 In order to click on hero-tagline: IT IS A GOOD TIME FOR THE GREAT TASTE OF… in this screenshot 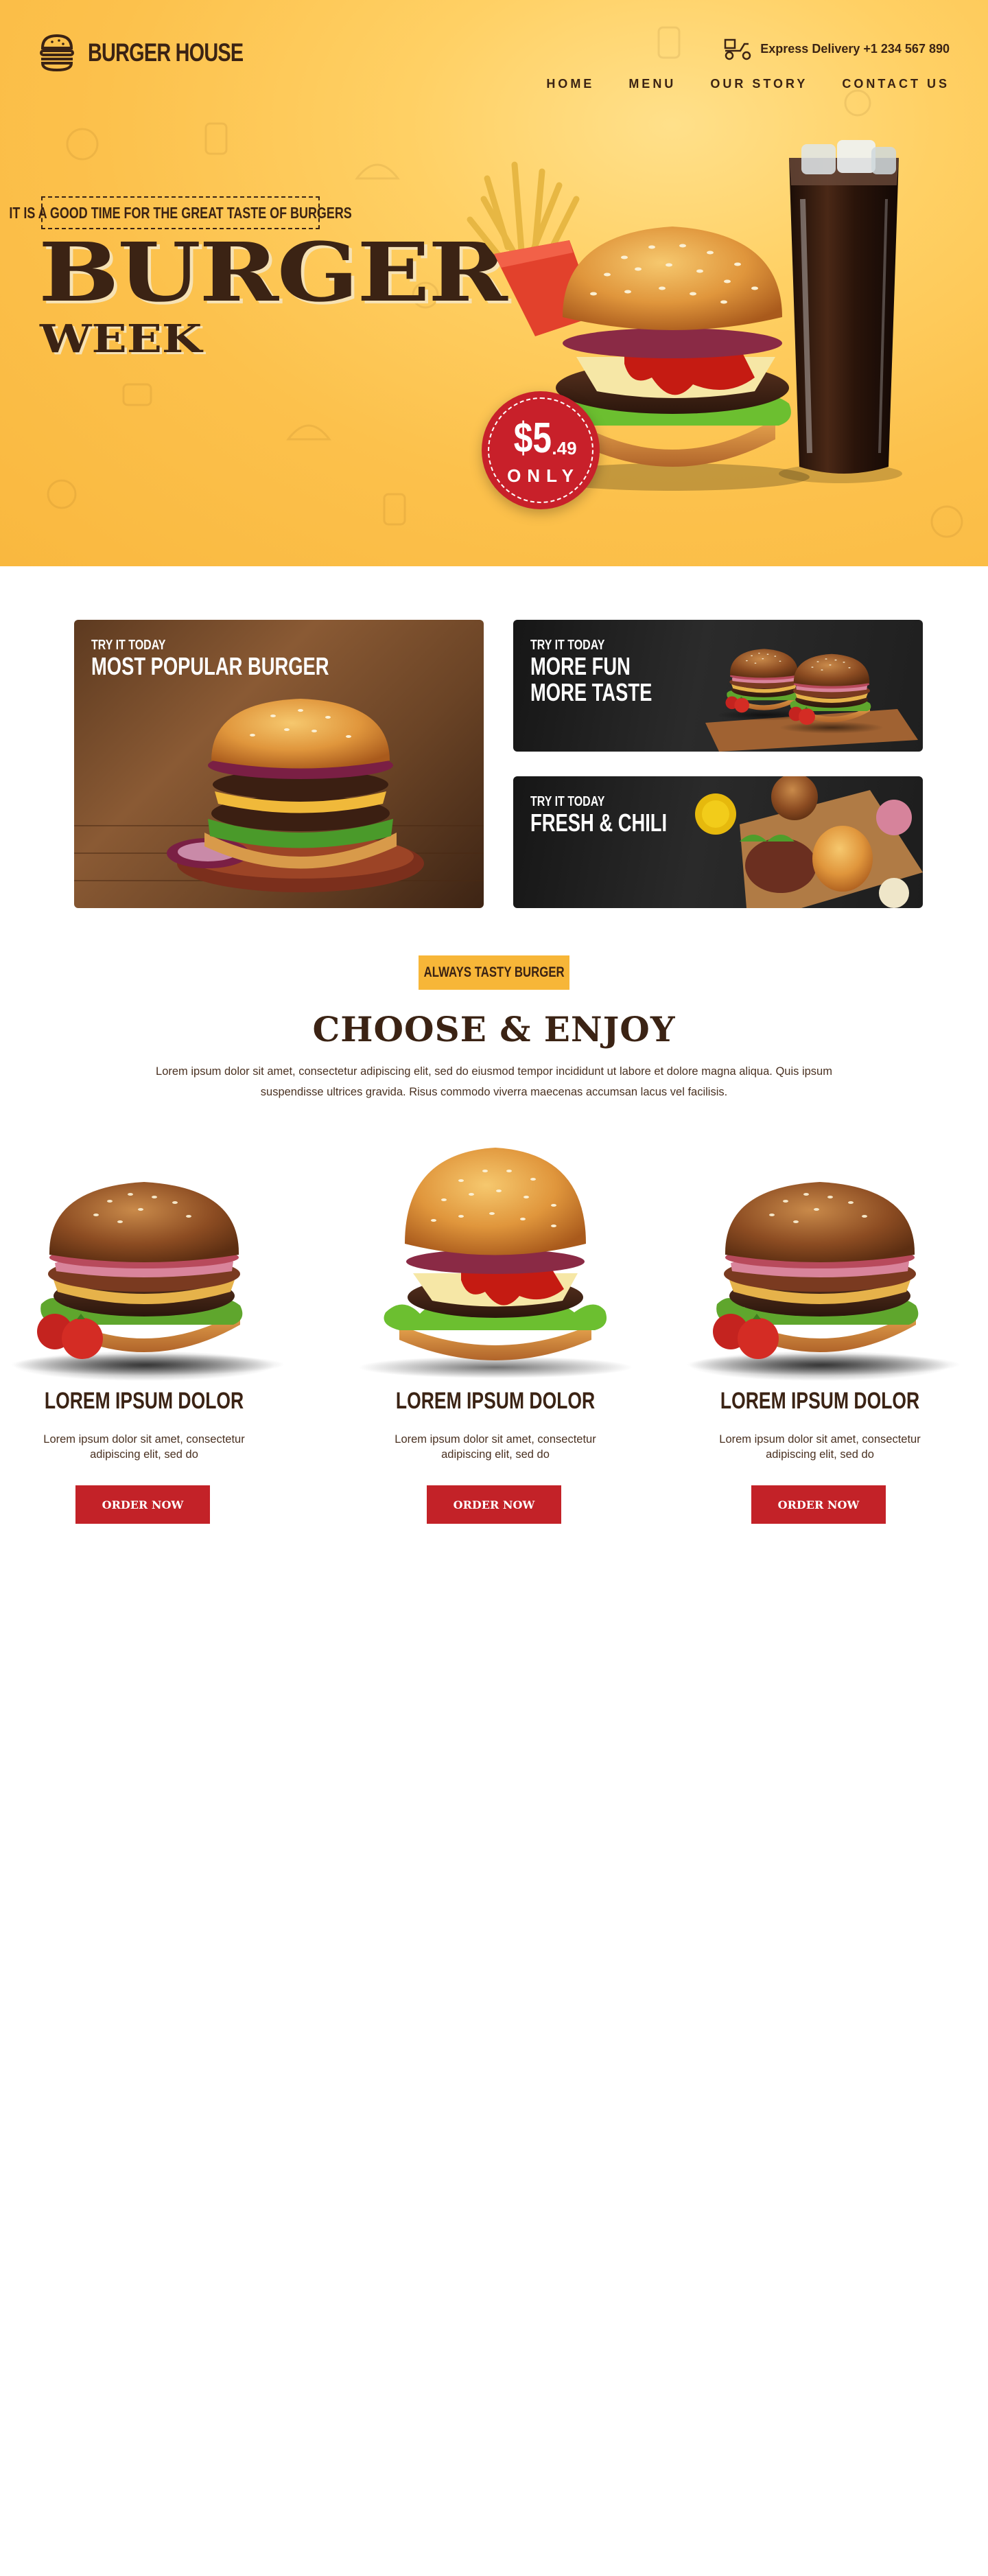, I will do `click(180, 212)`.